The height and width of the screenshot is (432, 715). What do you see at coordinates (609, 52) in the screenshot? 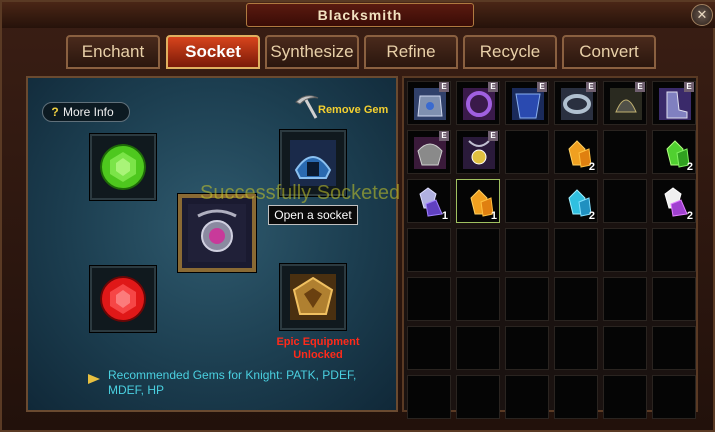
I see `tab-convert: Convert` at bounding box center [609, 52].